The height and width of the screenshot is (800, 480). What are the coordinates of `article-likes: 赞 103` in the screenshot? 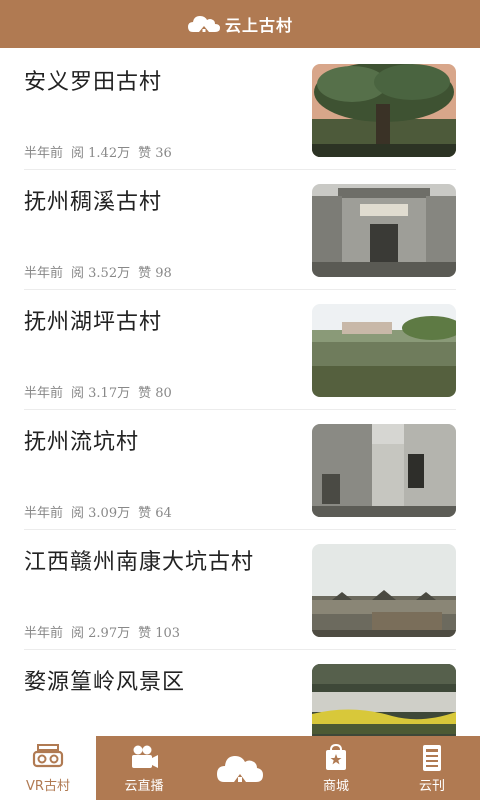 It's located at (159, 633).